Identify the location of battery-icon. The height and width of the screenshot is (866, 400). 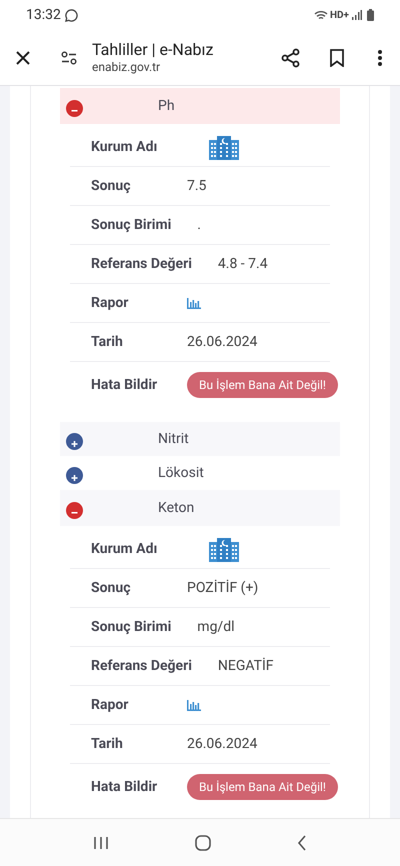
(370, 15).